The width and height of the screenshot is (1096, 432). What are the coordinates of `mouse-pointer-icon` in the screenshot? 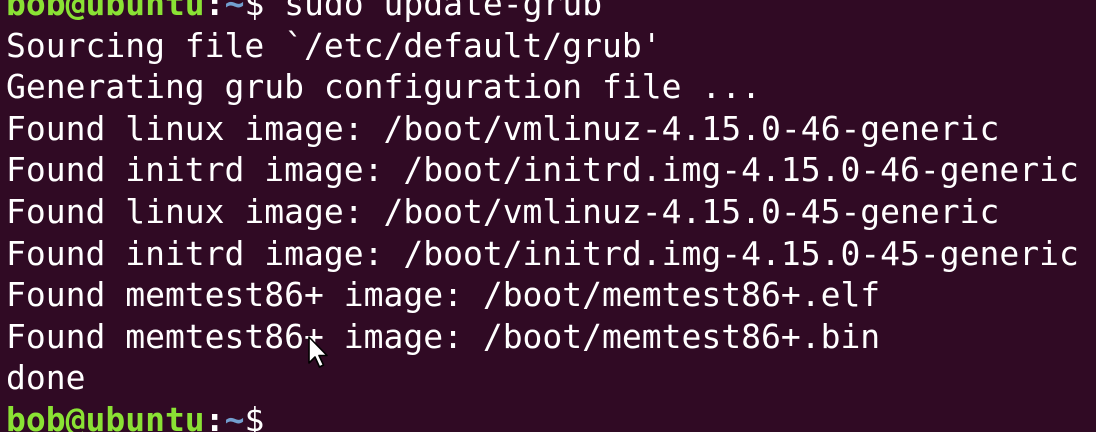 It's located at (318, 352).